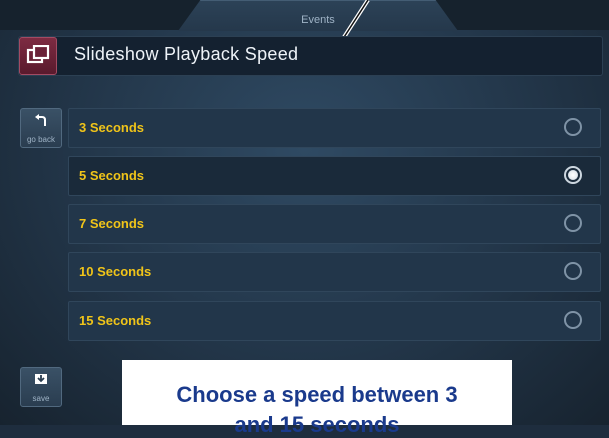 The width and height of the screenshot is (609, 438). What do you see at coordinates (334, 128) in the screenshot?
I see `option-3-seconds: 3 Seconds` at bounding box center [334, 128].